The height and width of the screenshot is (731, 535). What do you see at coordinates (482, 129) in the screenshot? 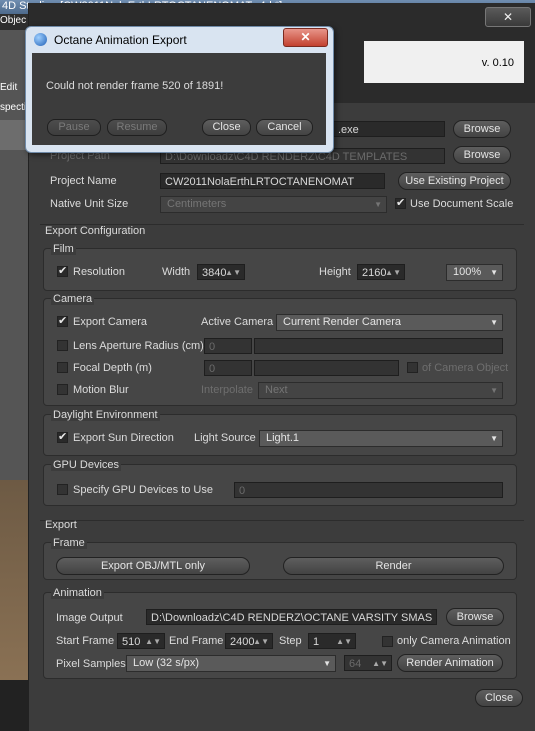
I see `octane-browse-button: Browse` at bounding box center [482, 129].